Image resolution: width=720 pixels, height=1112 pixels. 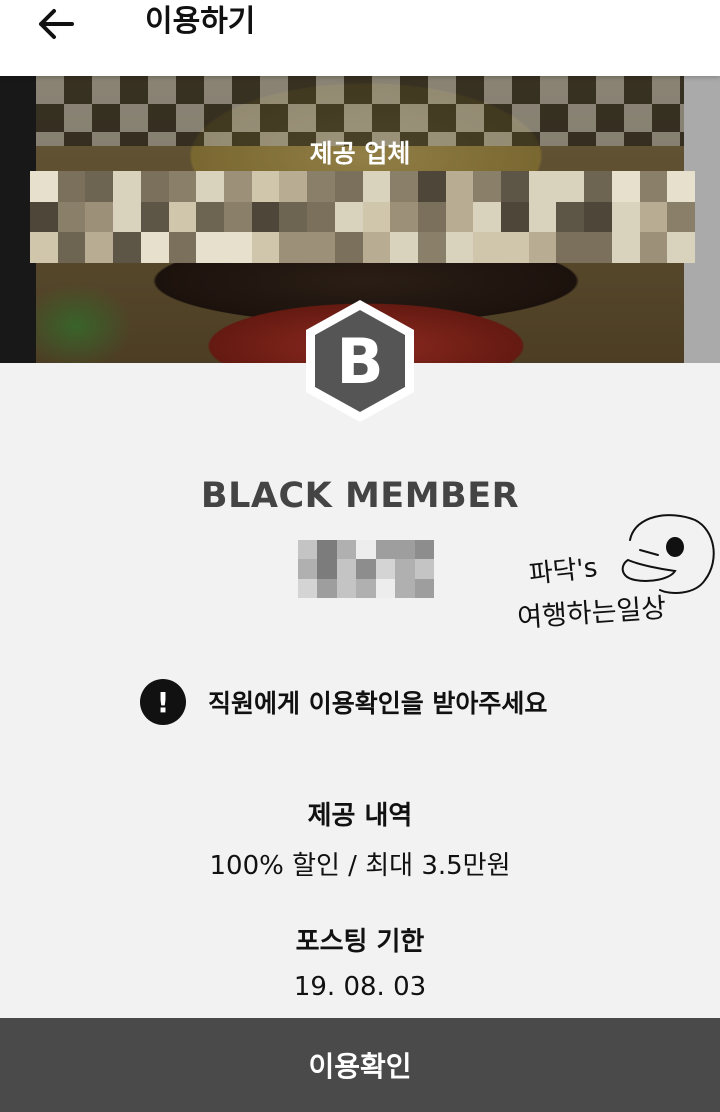 I want to click on back-button, so click(x=56, y=24).